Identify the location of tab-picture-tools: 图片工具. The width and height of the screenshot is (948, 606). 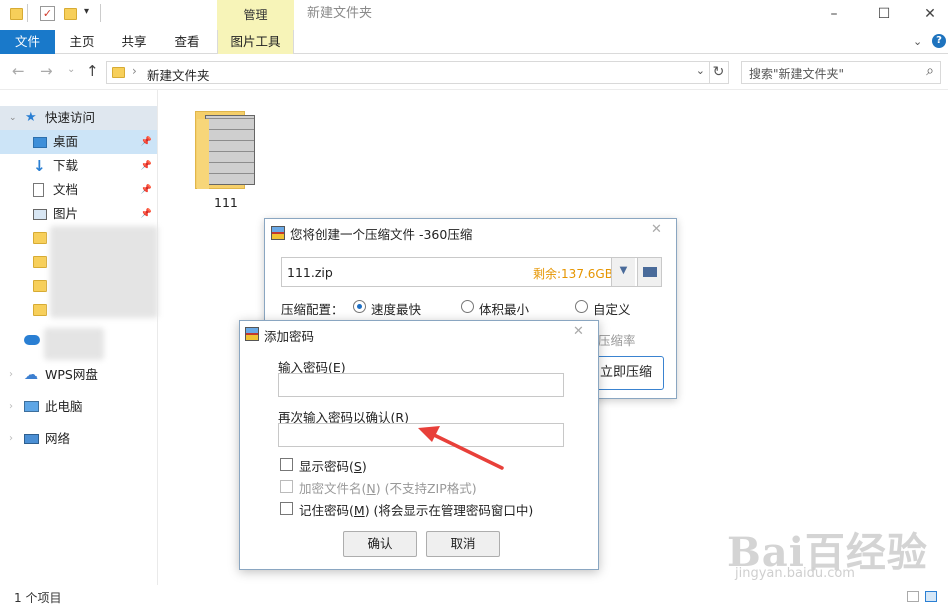
(255, 42).